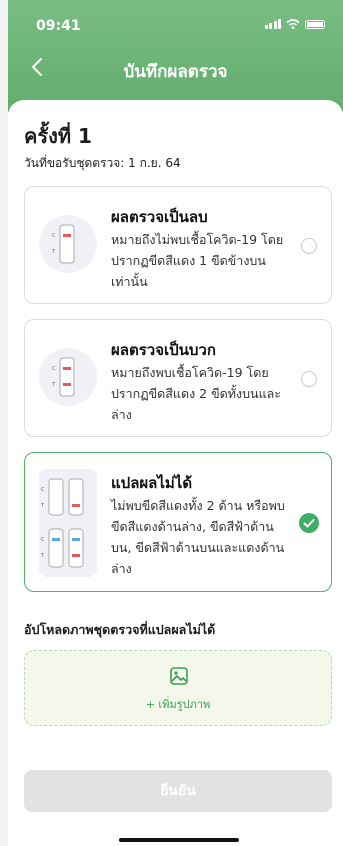 Image resolution: width=343 pixels, height=846 pixels. I want to click on header: 09:41 บันทึกผลตรวจ, so click(175, 56).